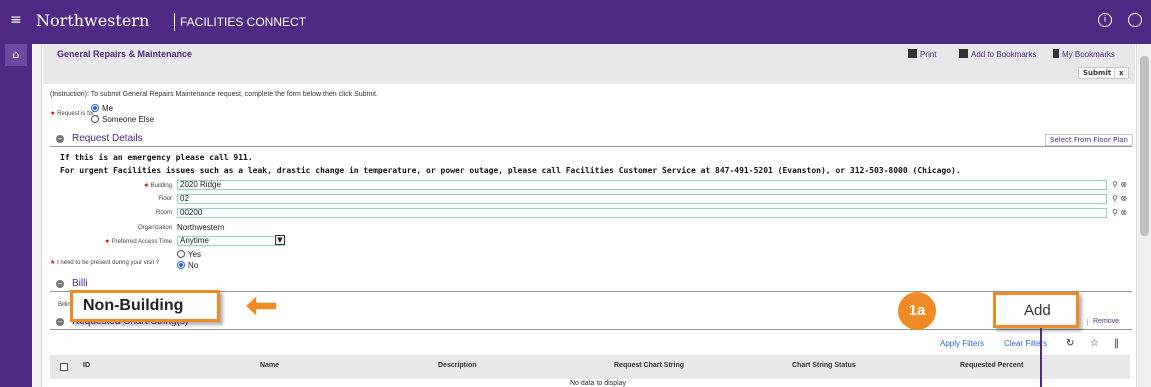 This screenshot has height=387, width=1151. I want to click on radio-me-label: Me, so click(108, 108).